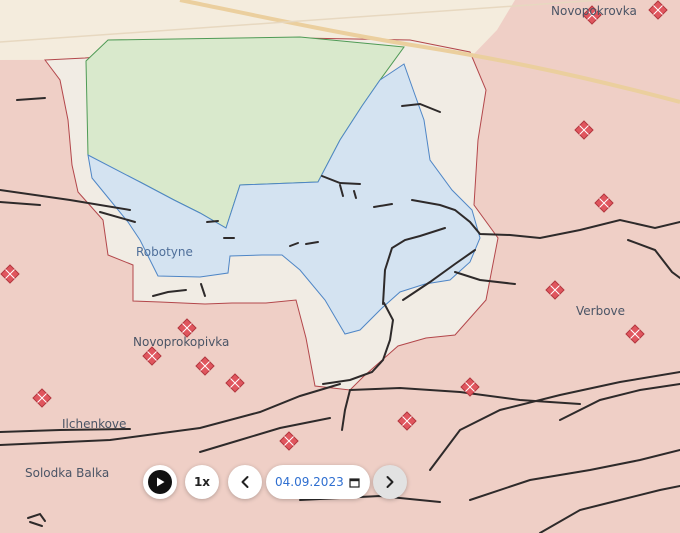 The width and height of the screenshot is (680, 533). I want to click on place-label-solodka-balka: Solodka Balka, so click(67, 473).